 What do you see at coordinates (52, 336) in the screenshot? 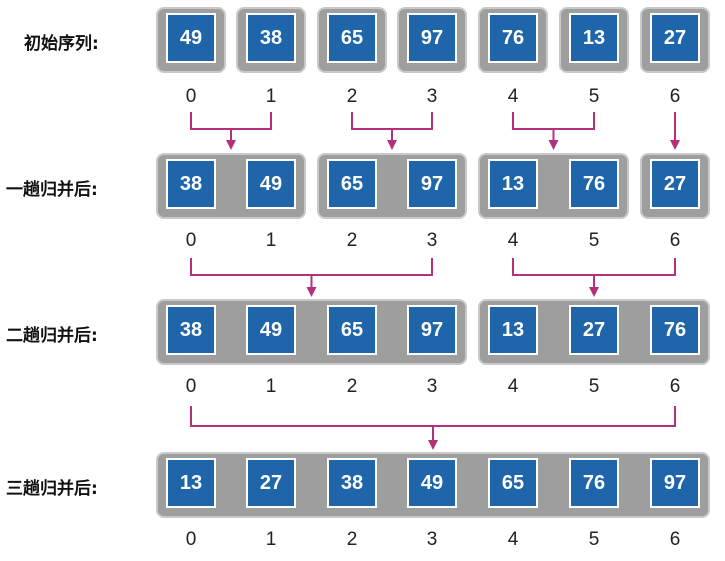
I see `row-label: 二趟归并后:` at bounding box center [52, 336].